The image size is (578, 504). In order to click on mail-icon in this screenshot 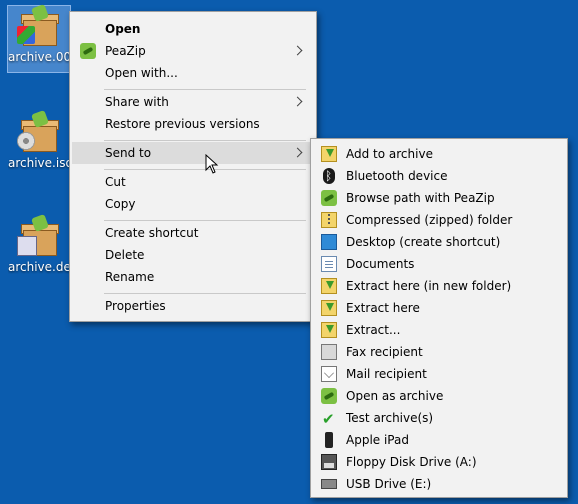, I will do `click(329, 374)`.